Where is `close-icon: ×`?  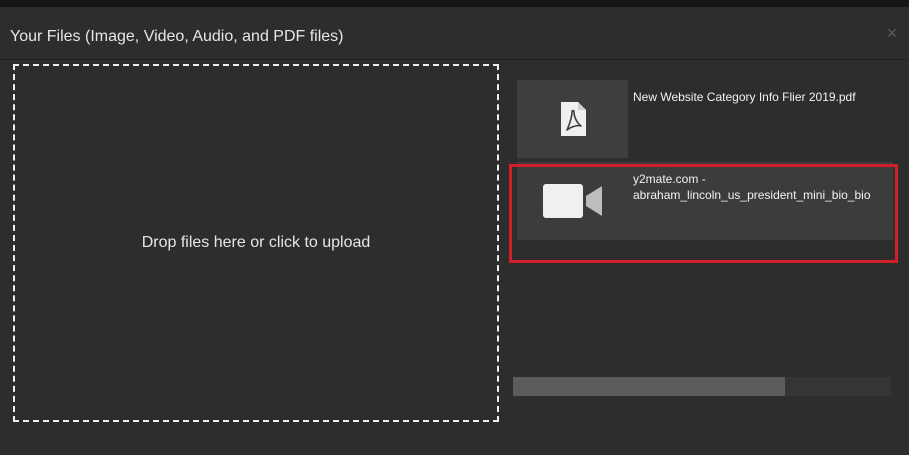
close-icon: × is located at coordinates (892, 33).